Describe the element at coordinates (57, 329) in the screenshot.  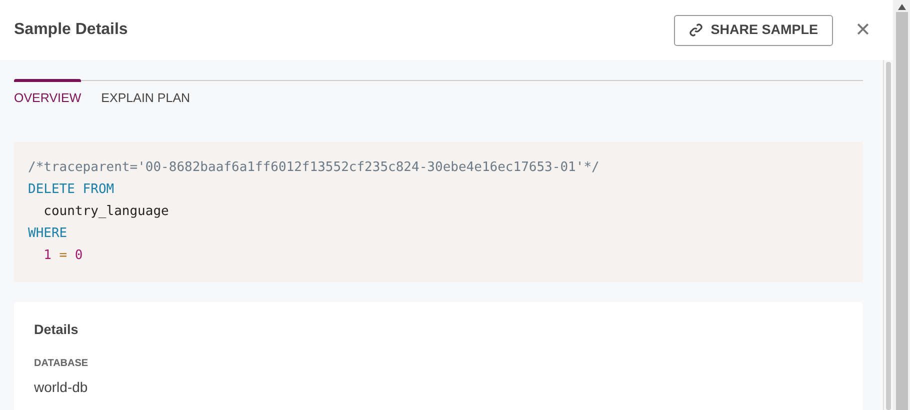
I see `card-title: Details` at that location.